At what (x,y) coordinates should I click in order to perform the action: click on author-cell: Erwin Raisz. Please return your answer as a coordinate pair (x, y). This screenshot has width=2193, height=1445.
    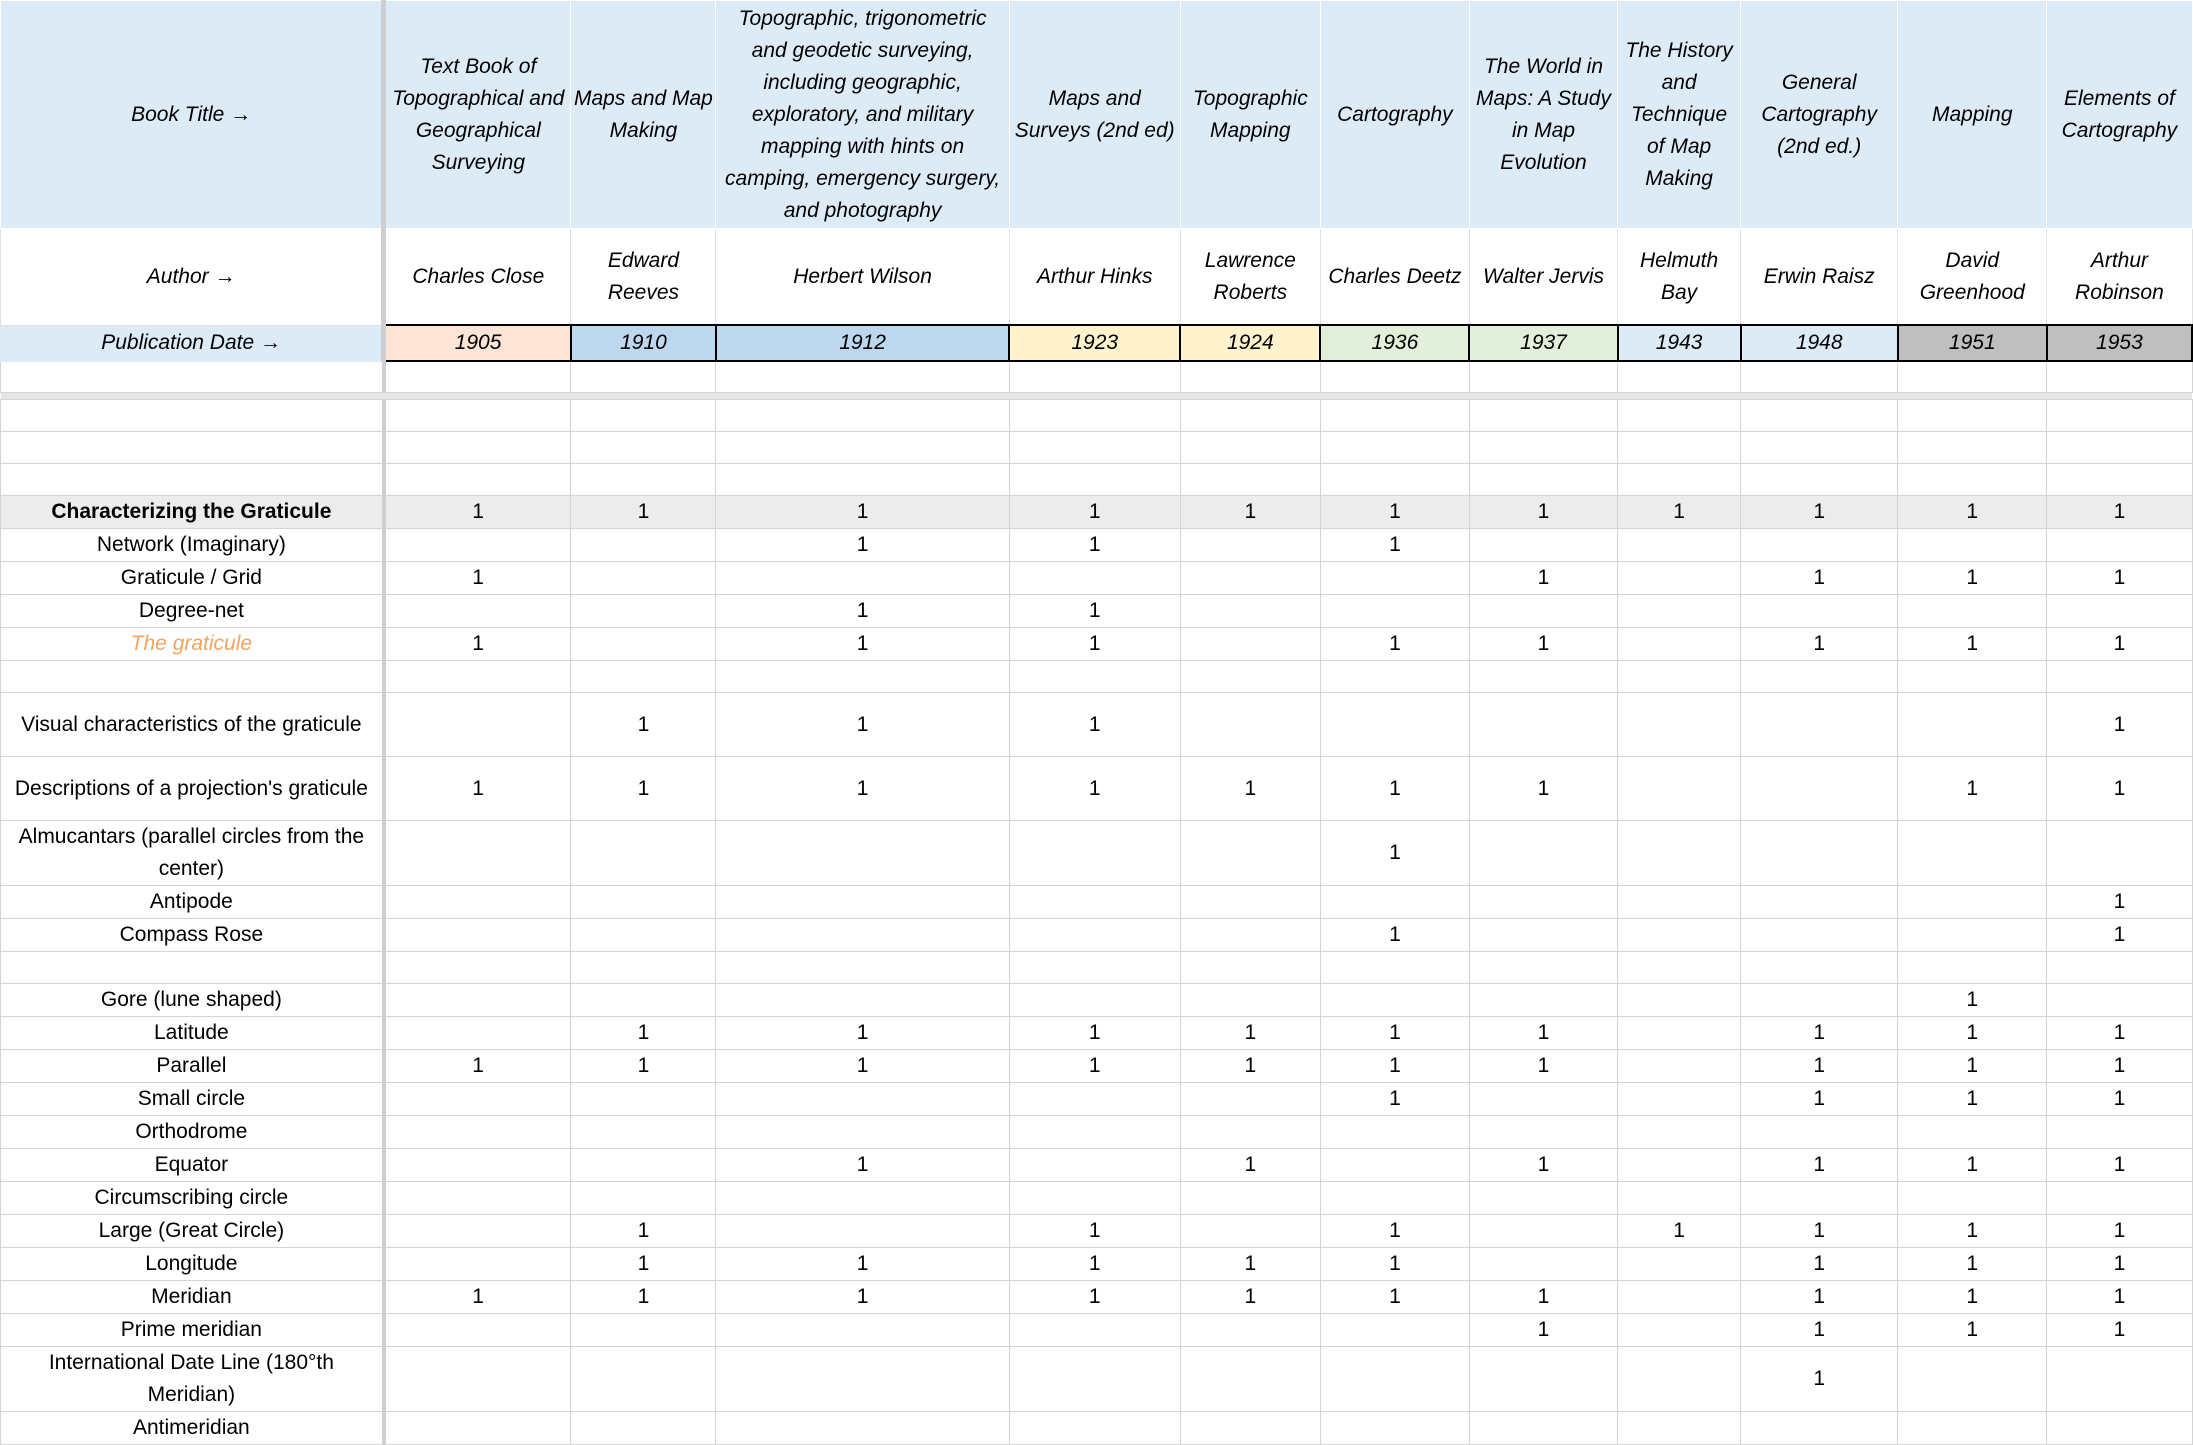
    Looking at the image, I should click on (1819, 277).